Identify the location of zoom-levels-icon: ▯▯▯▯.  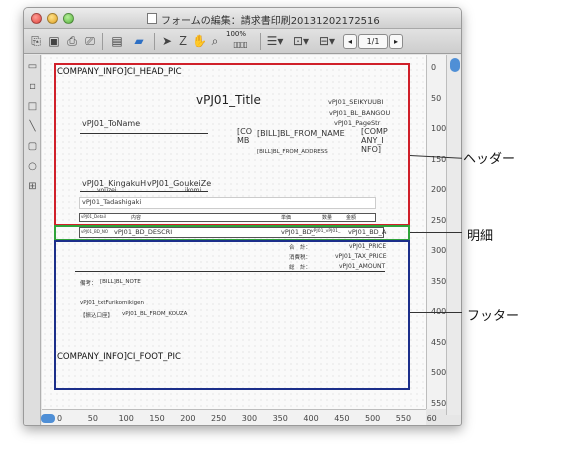
(240, 44).